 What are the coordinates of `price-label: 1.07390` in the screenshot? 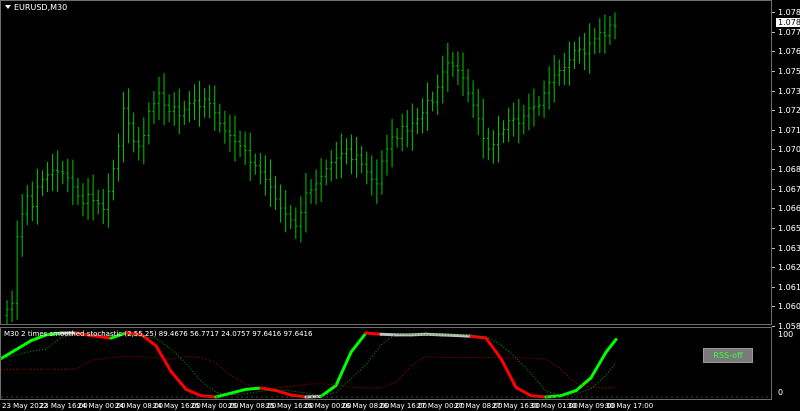 It's located at (789, 91).